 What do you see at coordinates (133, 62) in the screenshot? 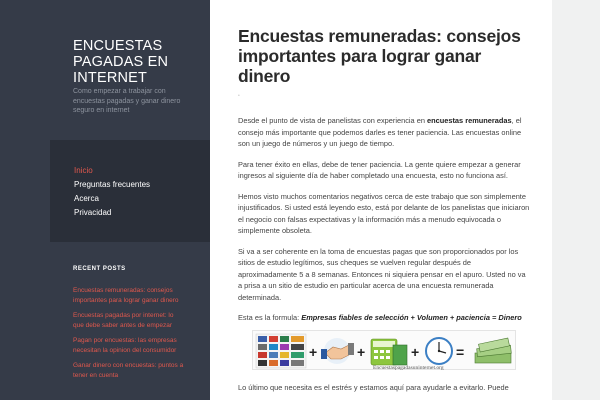
I see `site-title: ENCUESTAS PAGADAS EN INTERNET` at bounding box center [133, 62].